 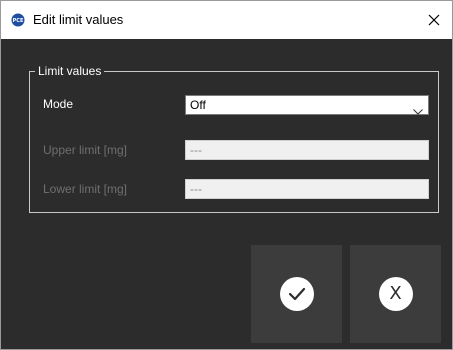 I want to click on chevron-down-icon, so click(x=418, y=111).